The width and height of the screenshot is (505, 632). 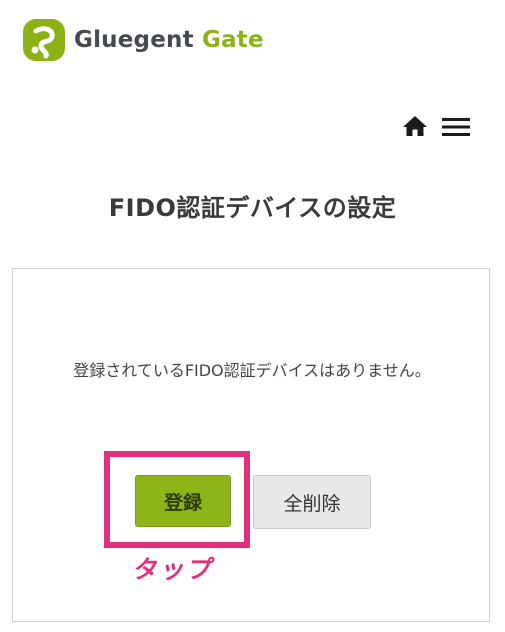 What do you see at coordinates (174, 569) in the screenshot?
I see `tap-annotation-label: タップ` at bounding box center [174, 569].